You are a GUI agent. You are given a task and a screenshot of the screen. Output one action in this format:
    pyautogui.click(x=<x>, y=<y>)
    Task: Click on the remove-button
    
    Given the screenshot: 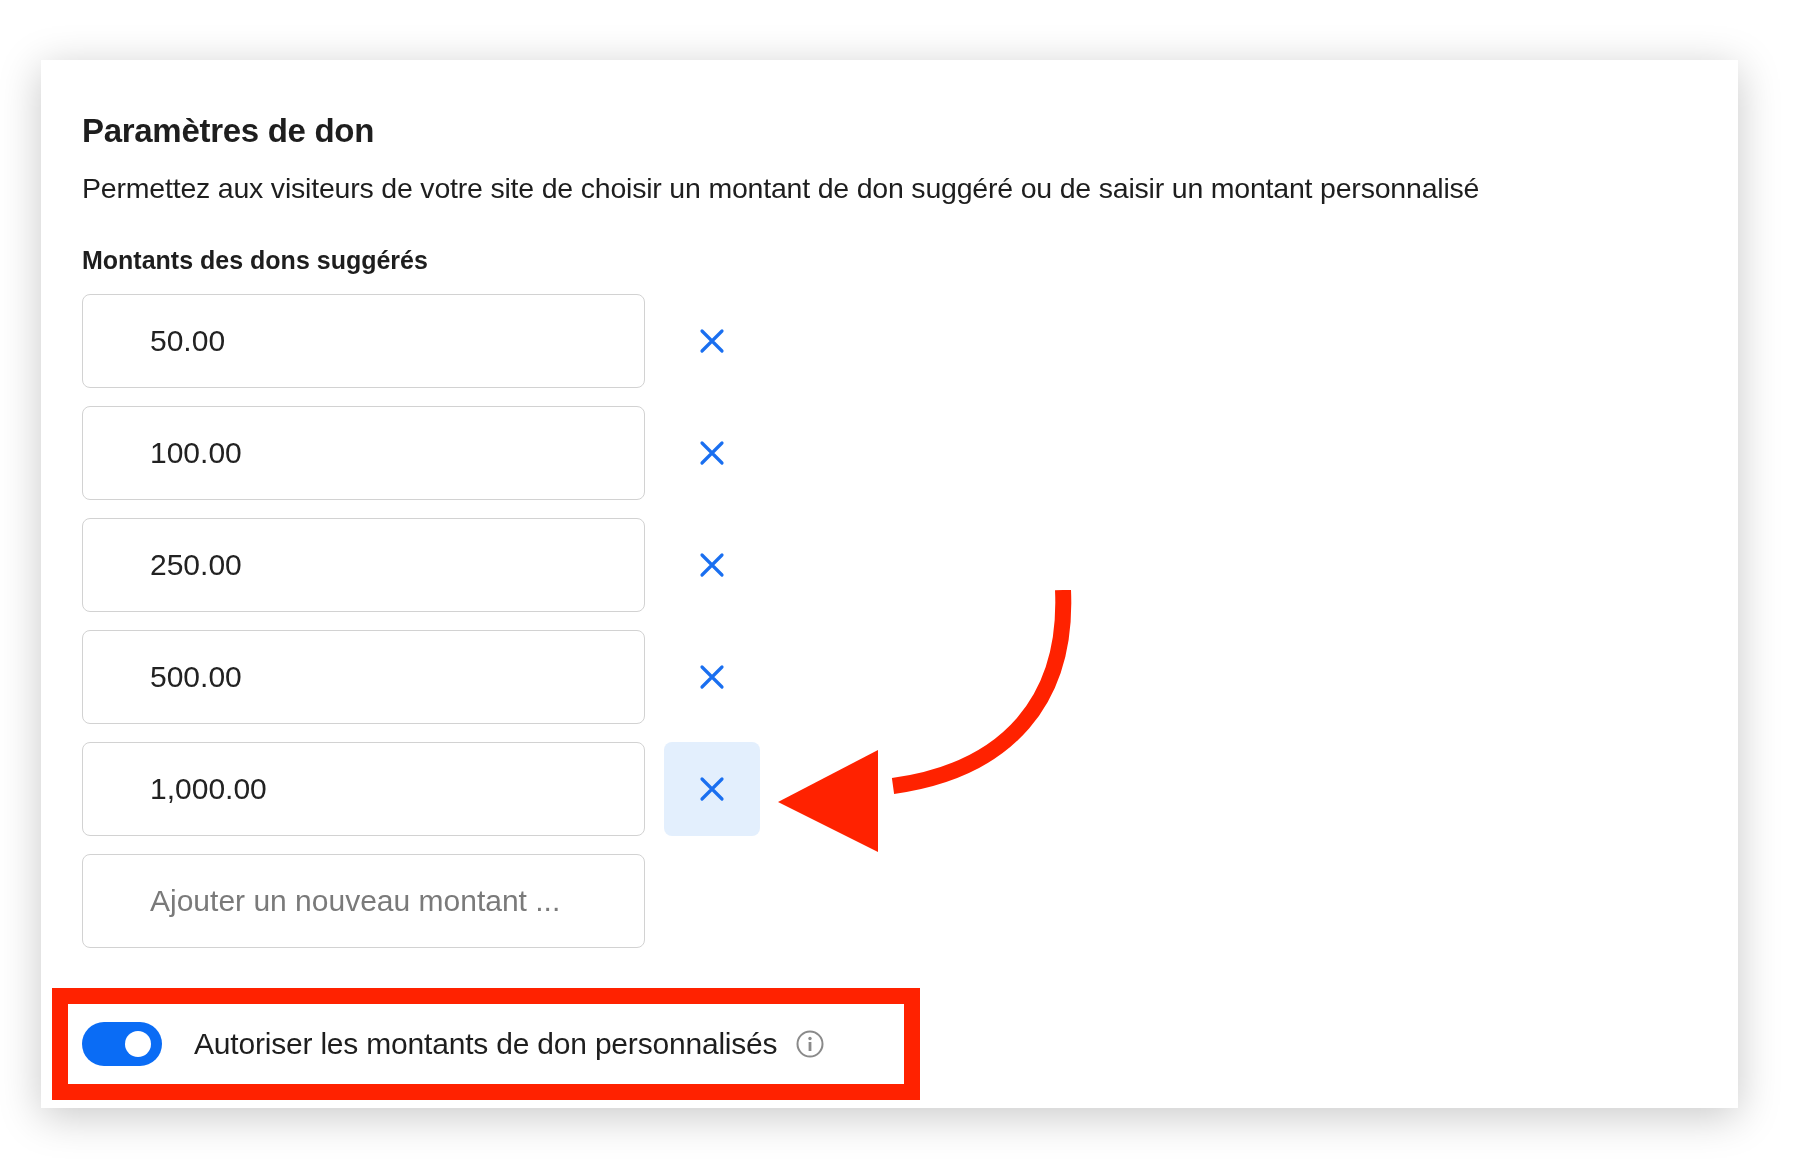 What is the action you would take?
    pyautogui.click(x=712, y=789)
    